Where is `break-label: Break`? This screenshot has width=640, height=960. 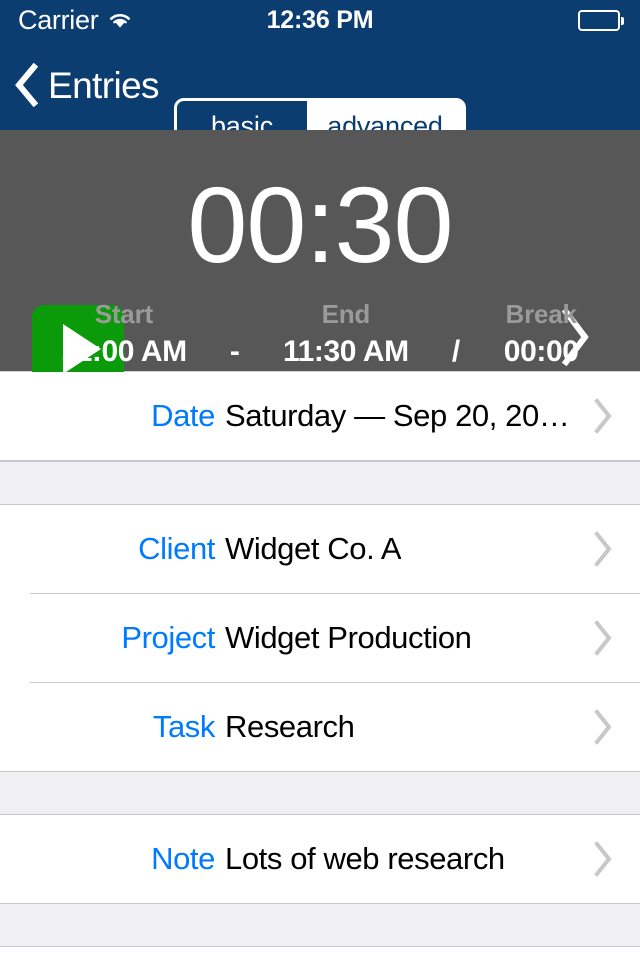
break-label: Break is located at coordinates (541, 314).